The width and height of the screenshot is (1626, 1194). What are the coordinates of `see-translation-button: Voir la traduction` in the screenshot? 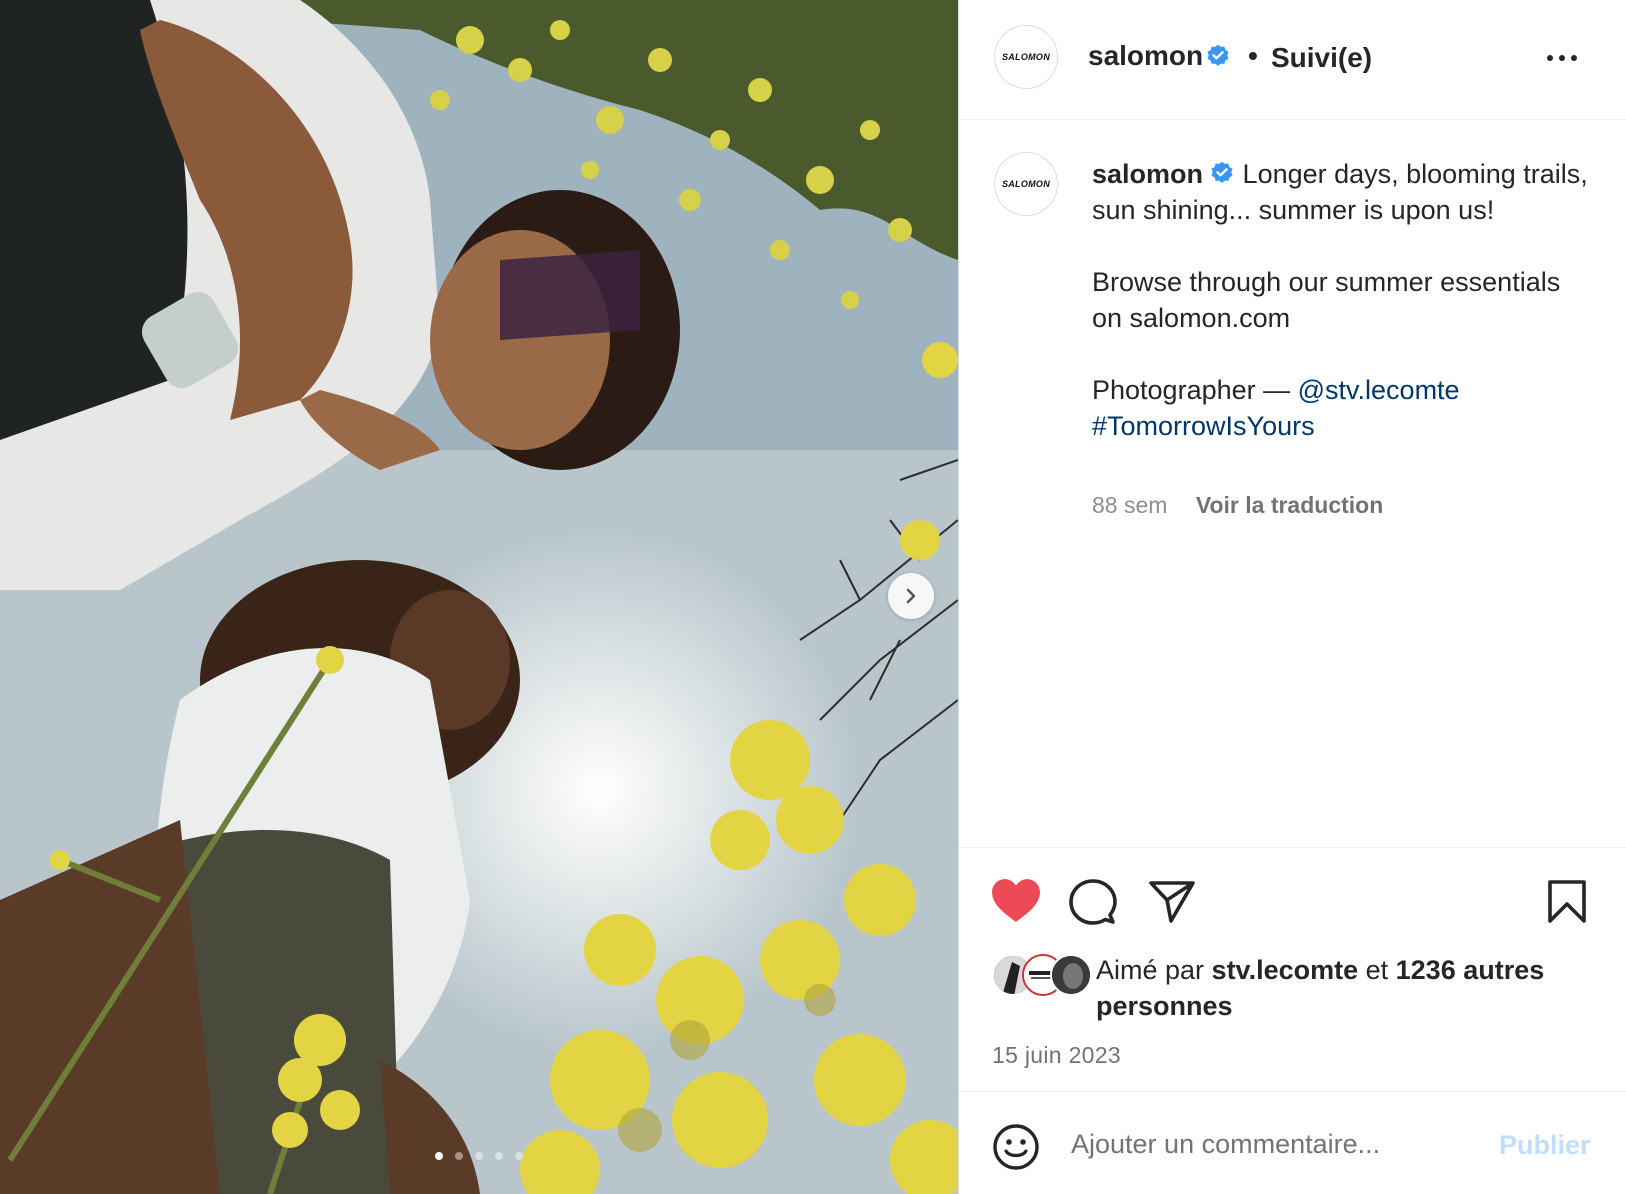 It's located at (1289, 505).